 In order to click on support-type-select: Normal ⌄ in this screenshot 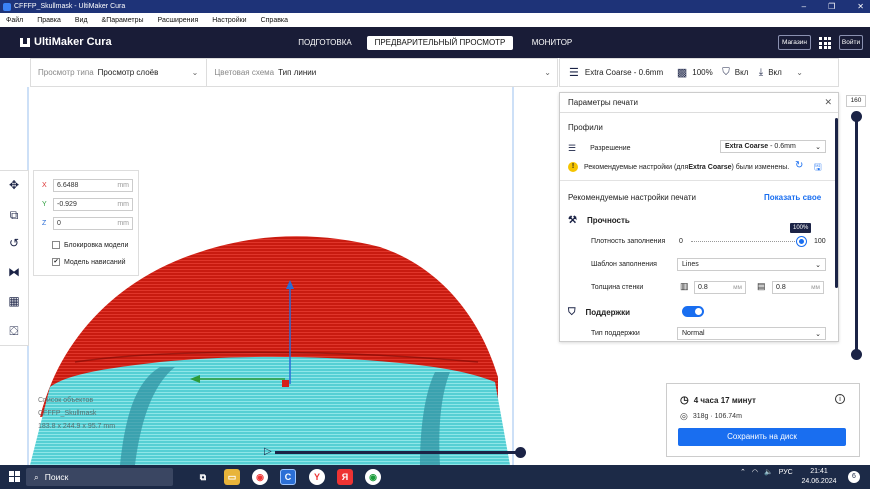, I will do `click(751, 333)`.